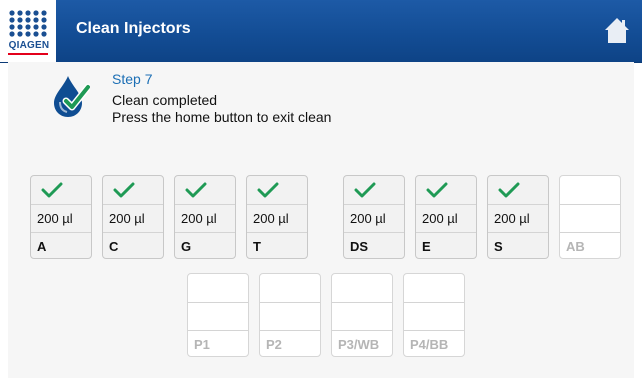  I want to click on tile-name: AB, so click(575, 246).